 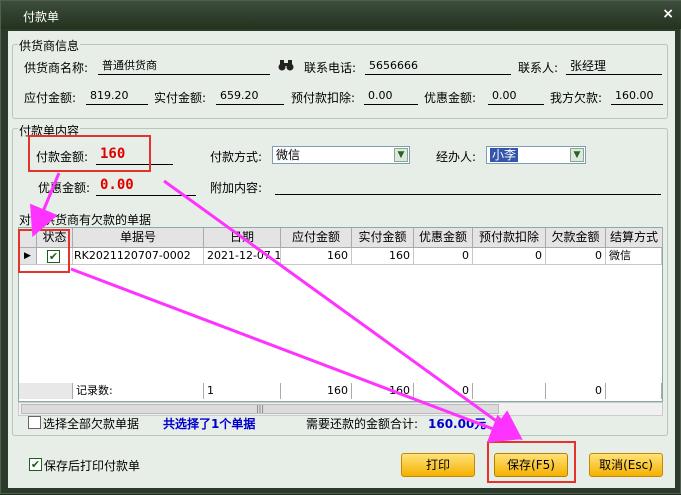 I want to click on highlight-status-checkbox, so click(x=44, y=251).